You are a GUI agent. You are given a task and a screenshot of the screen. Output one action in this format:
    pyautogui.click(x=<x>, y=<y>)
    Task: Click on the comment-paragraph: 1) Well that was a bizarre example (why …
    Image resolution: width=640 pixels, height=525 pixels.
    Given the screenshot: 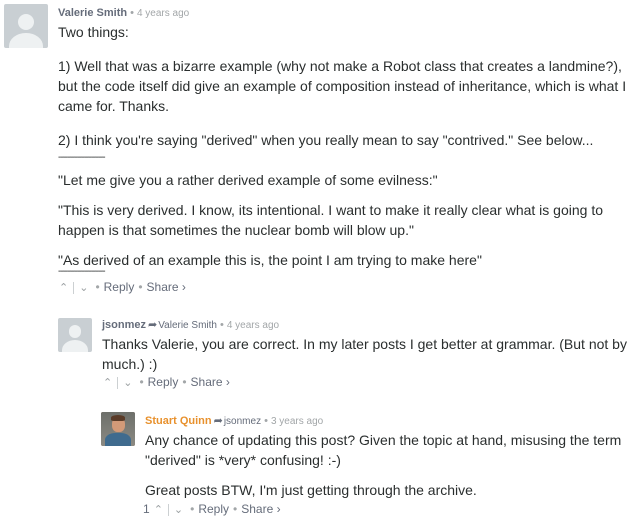 What is the action you would take?
    pyautogui.click(x=342, y=86)
    